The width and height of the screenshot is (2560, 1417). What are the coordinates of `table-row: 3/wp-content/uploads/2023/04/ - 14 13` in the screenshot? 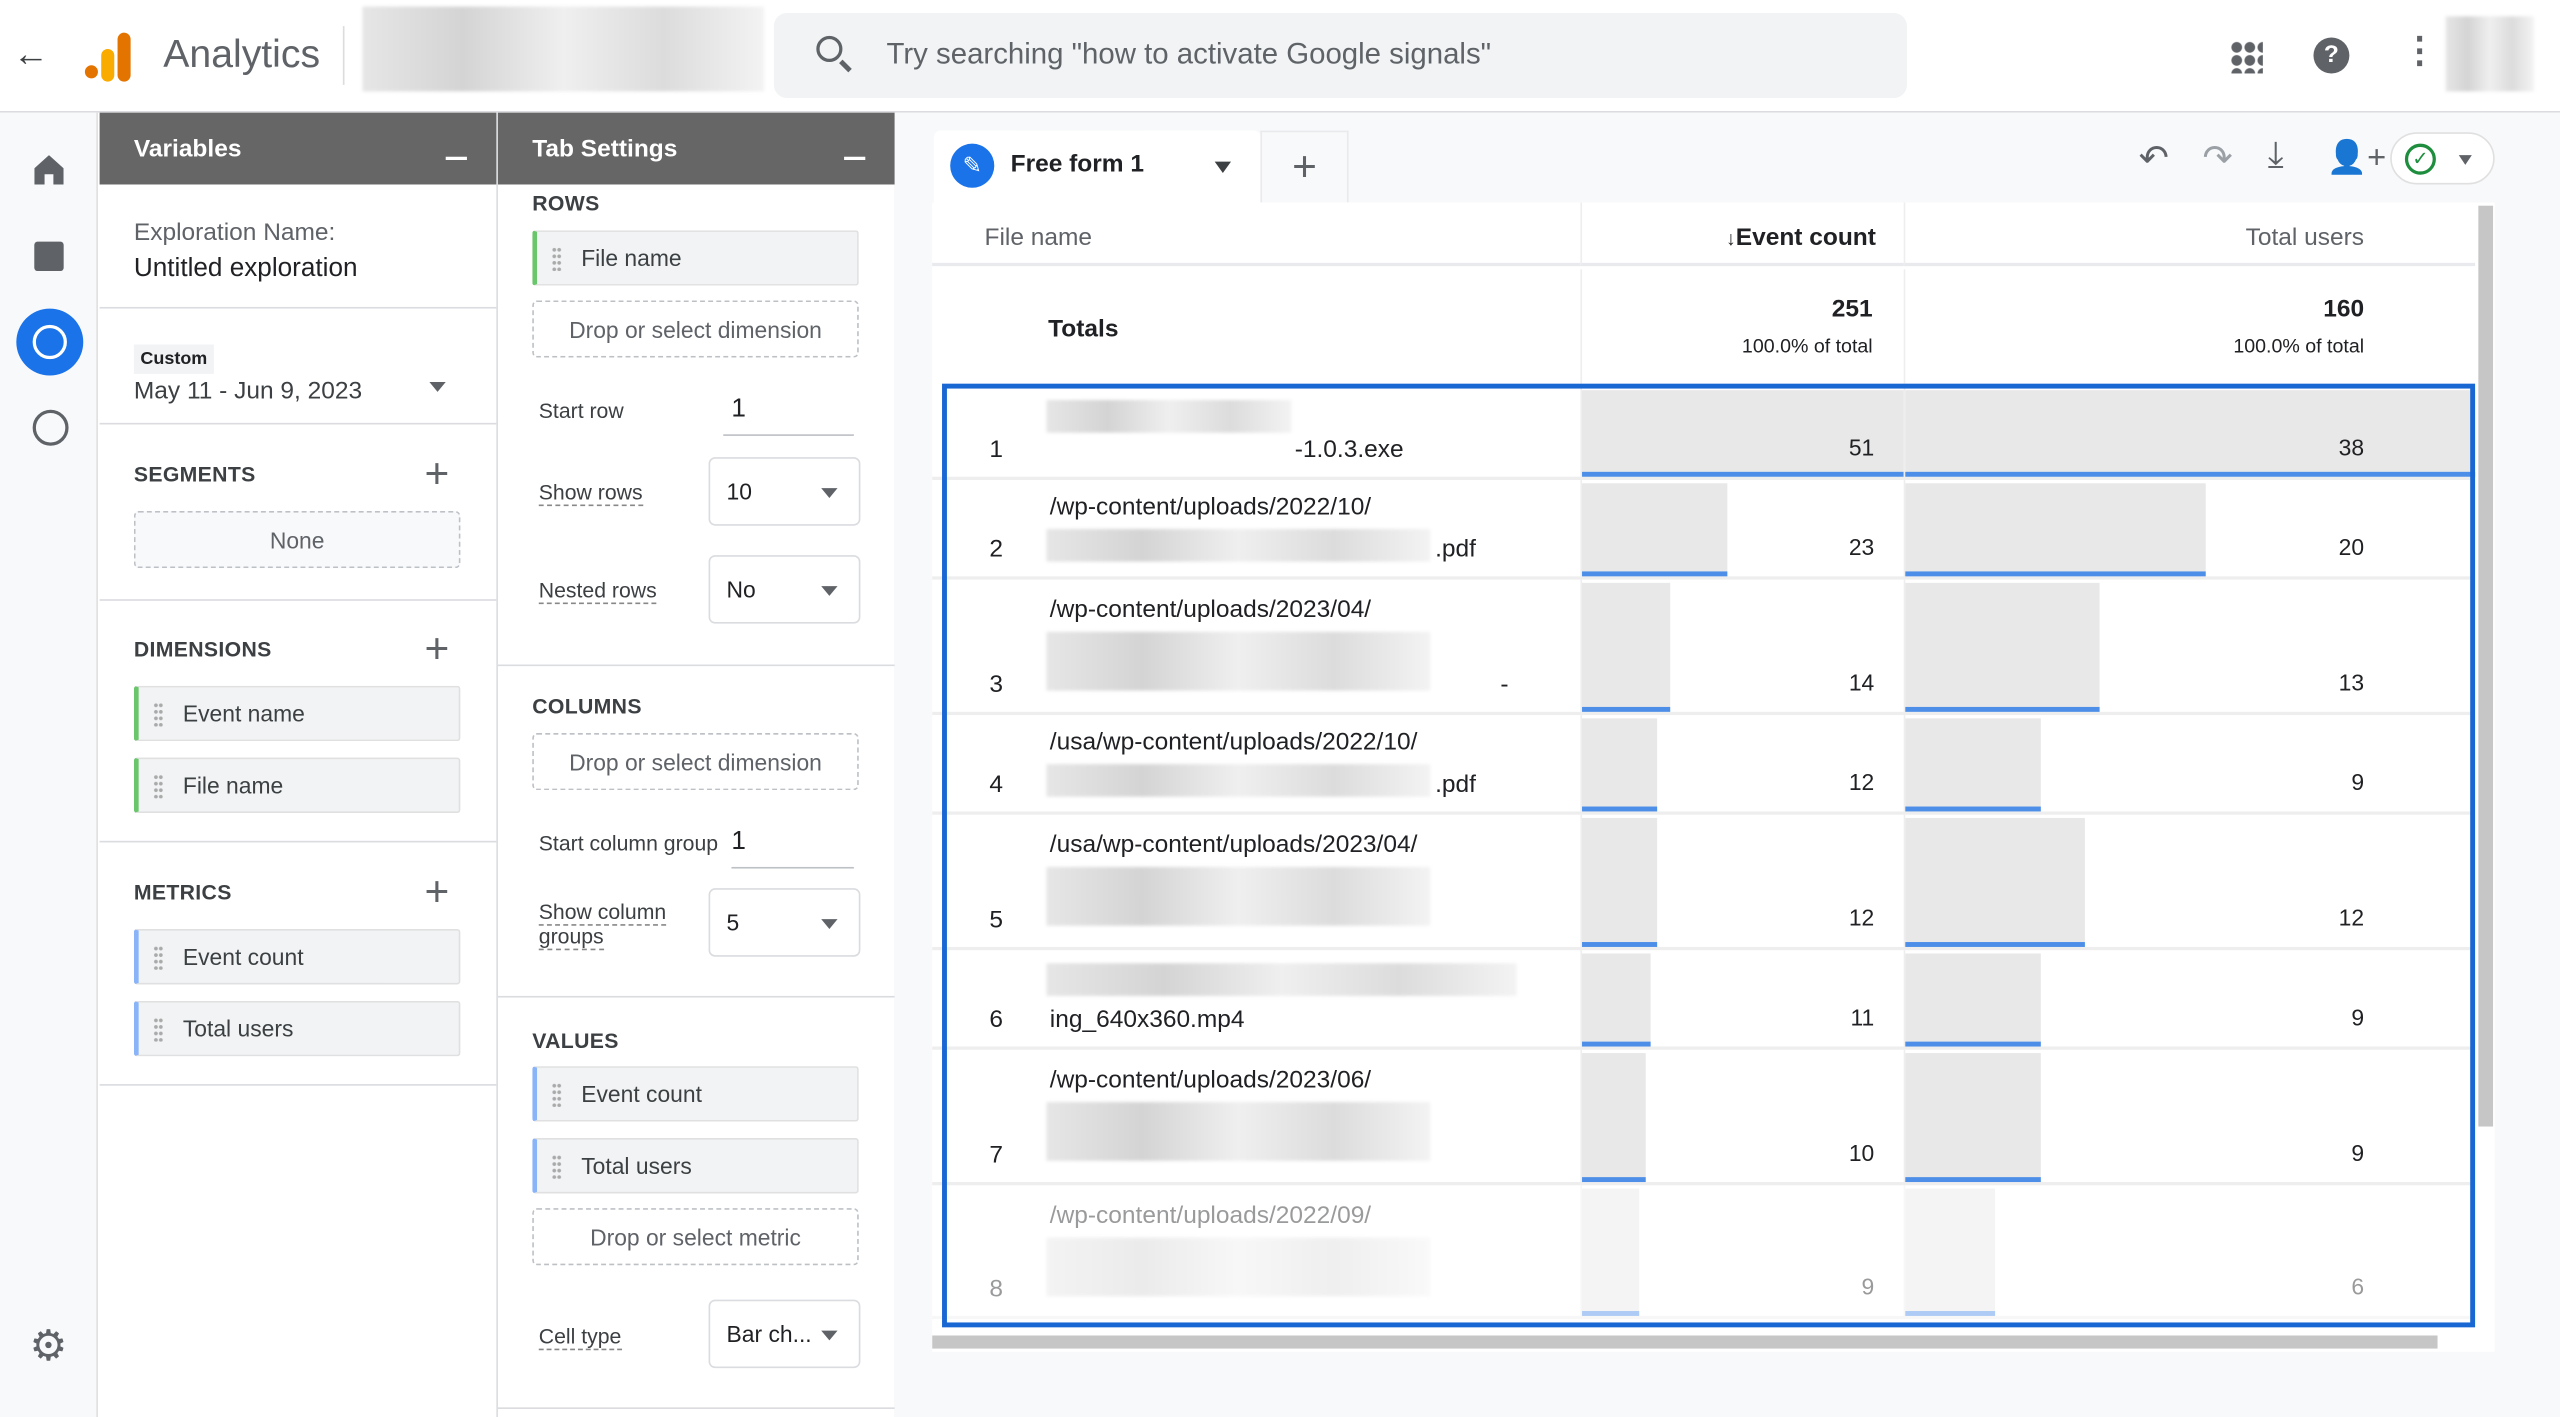 It's located at (1704, 647).